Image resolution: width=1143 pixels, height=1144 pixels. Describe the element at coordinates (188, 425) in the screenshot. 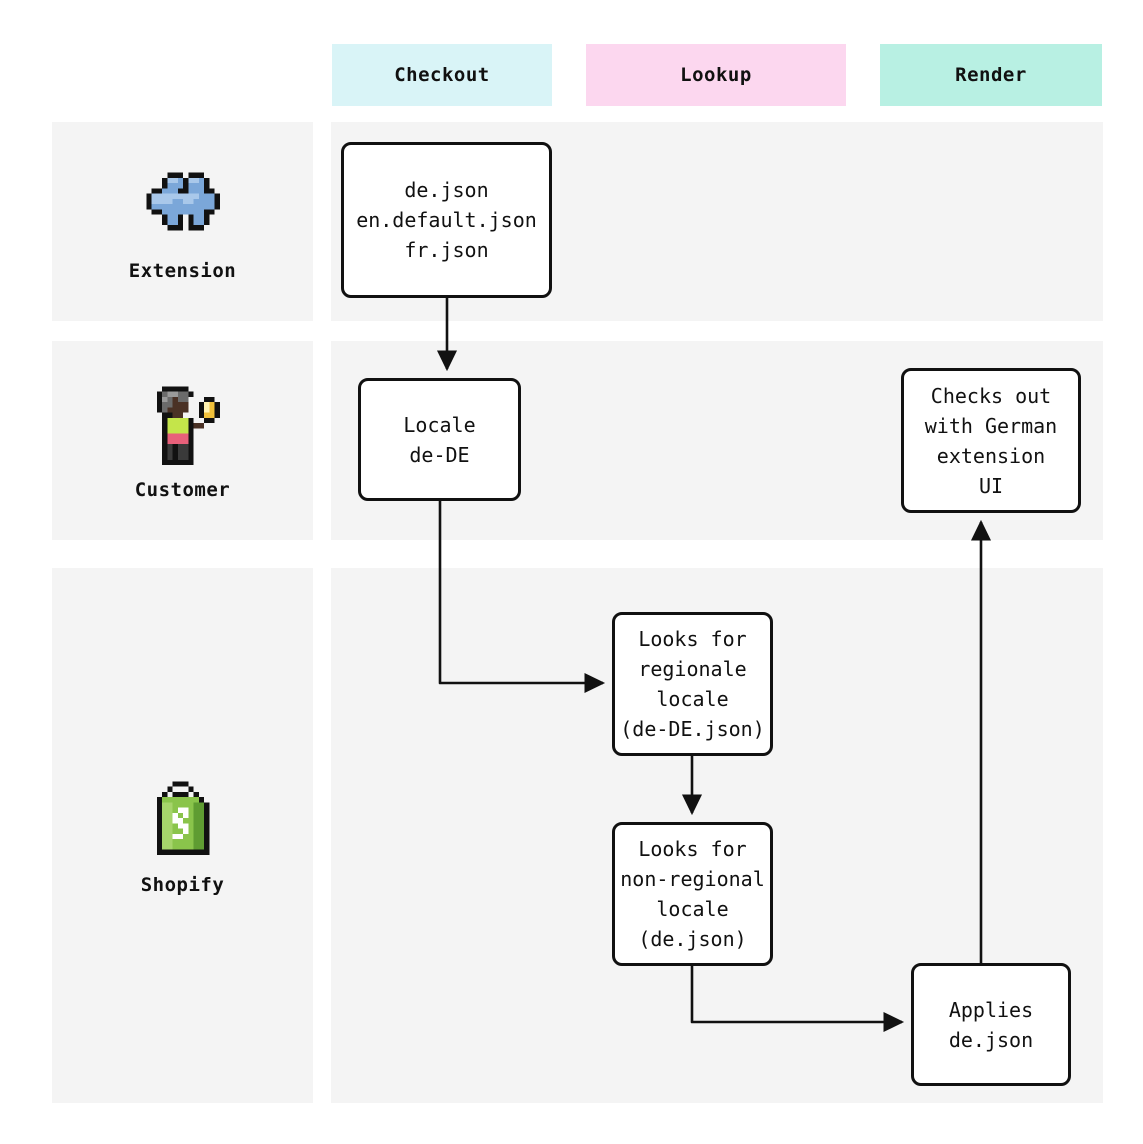

I see `customer-person-icon` at that location.